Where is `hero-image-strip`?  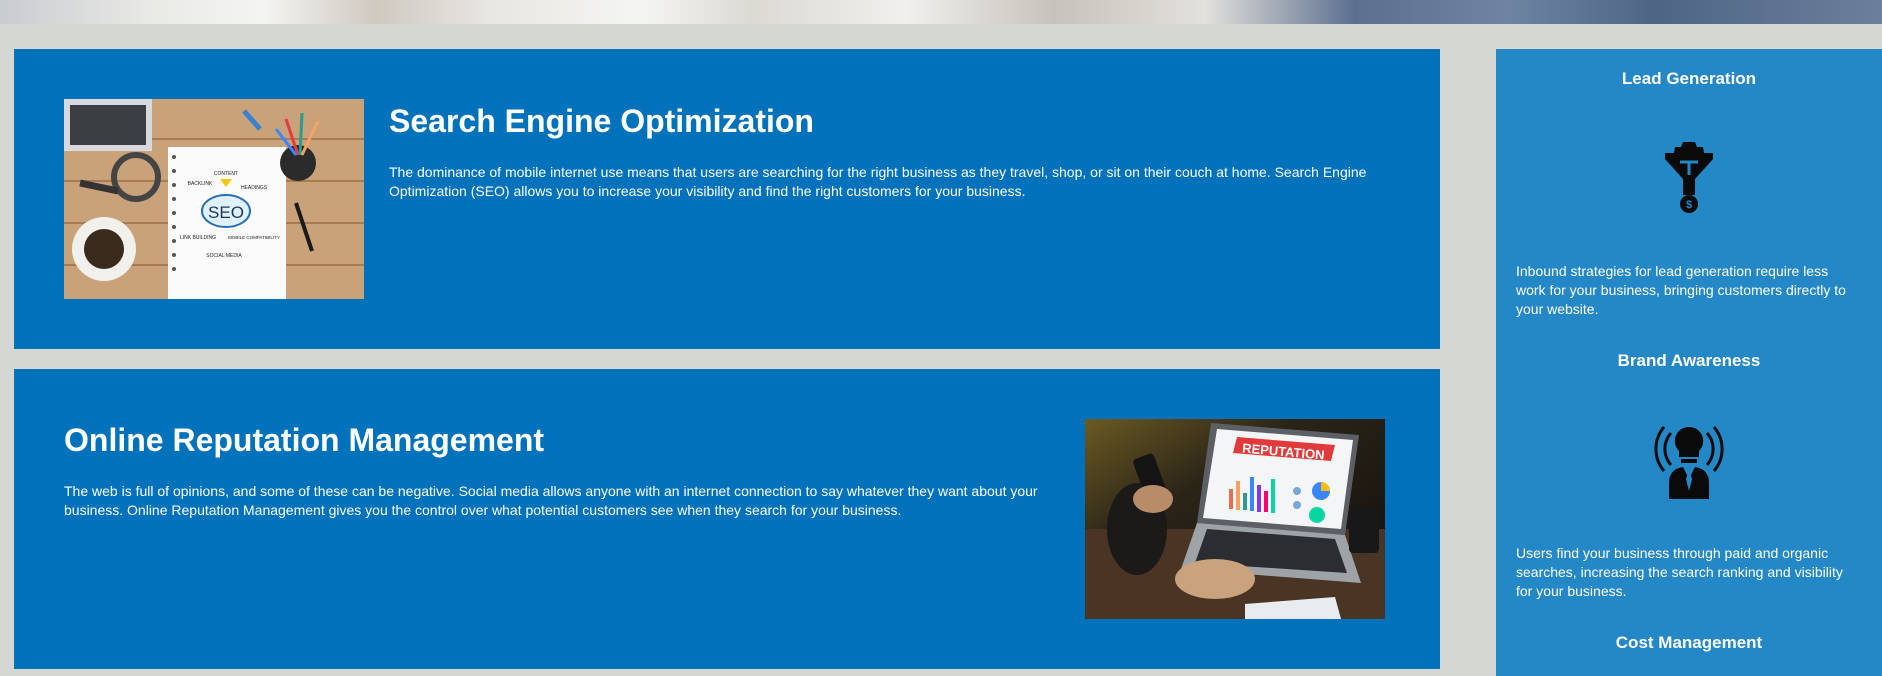
hero-image-strip is located at coordinates (941, 12).